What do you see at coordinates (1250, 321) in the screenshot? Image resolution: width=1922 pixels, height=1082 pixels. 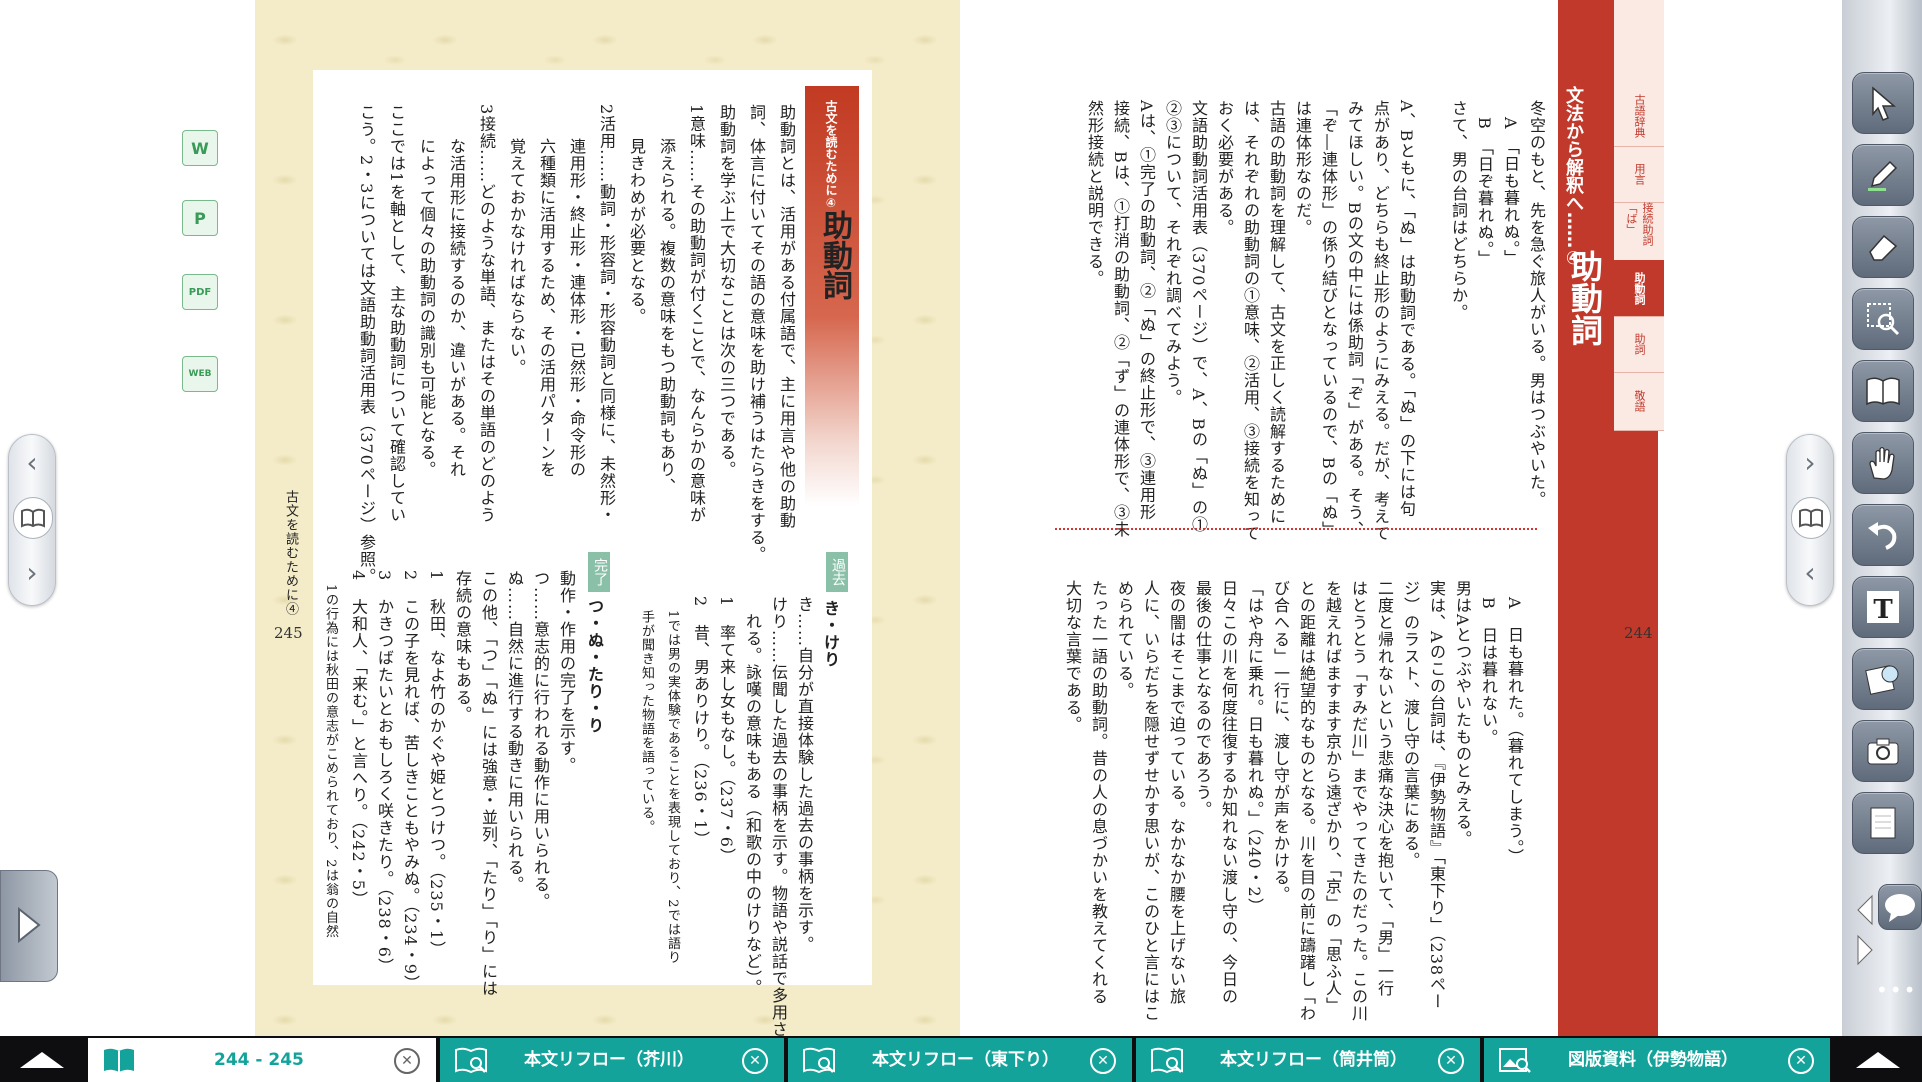 I see `right-upper-line: は、それぞれの助動詞の①意味、②活用、③接続を知って` at bounding box center [1250, 321].